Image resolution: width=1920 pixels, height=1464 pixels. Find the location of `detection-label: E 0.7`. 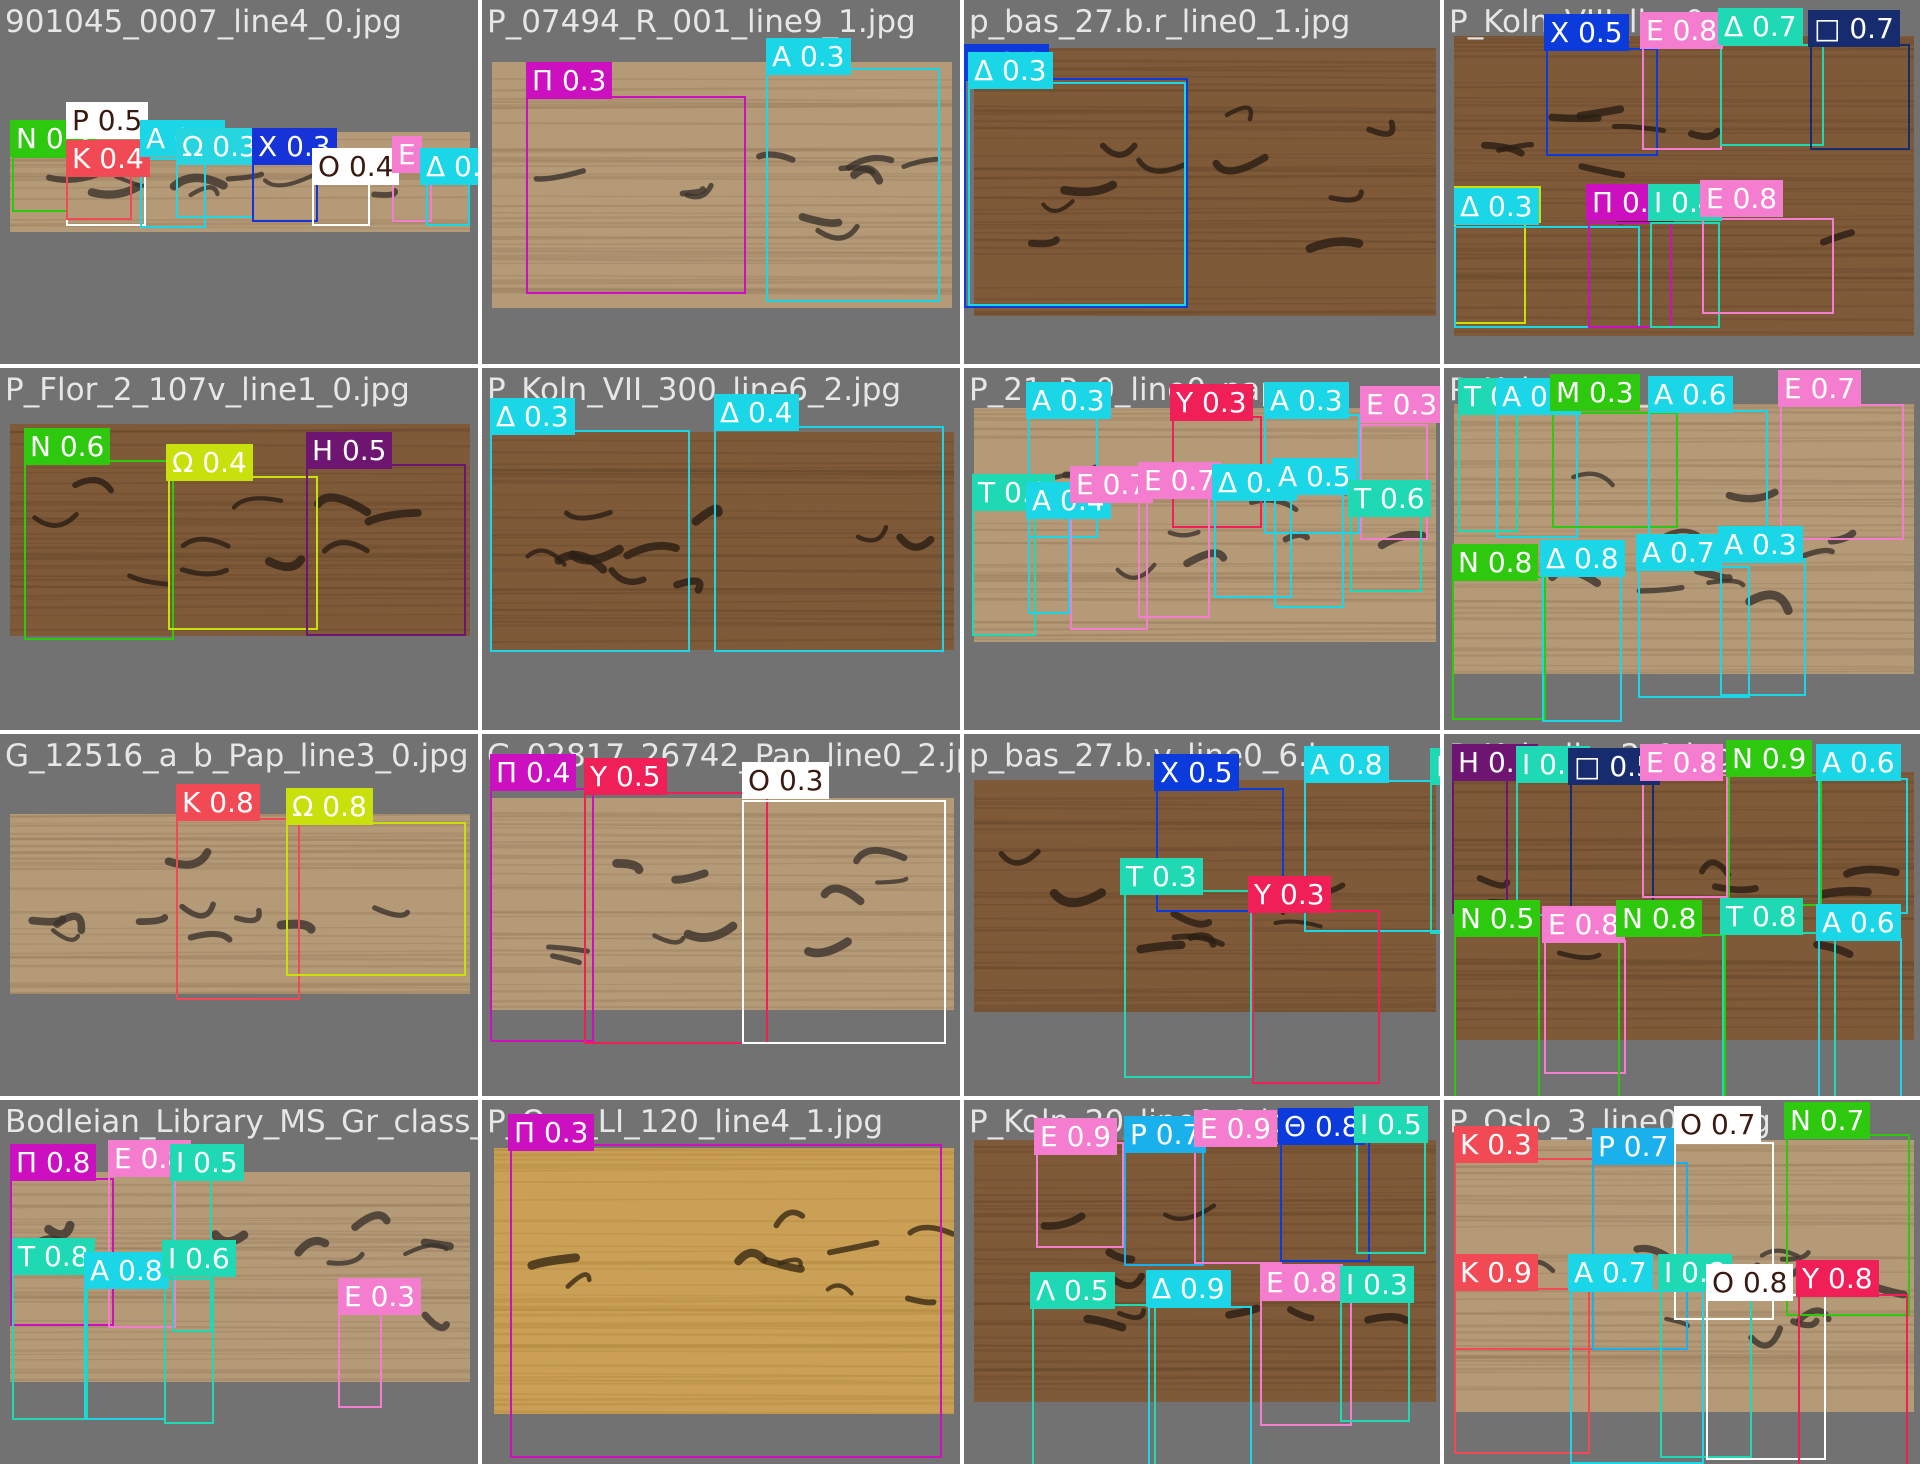

detection-label: E 0.7 is located at coordinates (1820, 388).